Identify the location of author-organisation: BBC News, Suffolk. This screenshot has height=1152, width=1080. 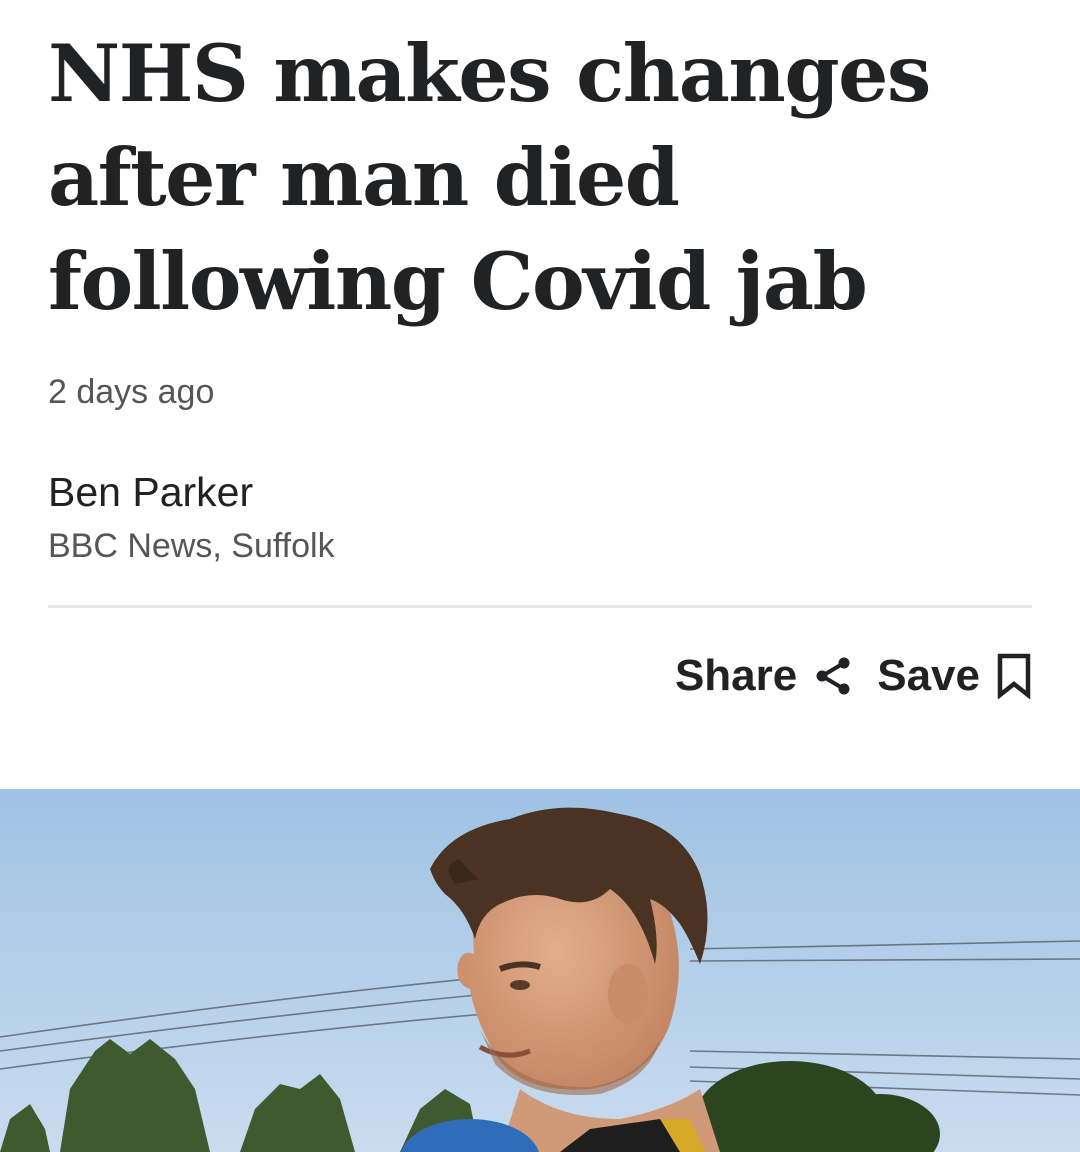
(191, 546).